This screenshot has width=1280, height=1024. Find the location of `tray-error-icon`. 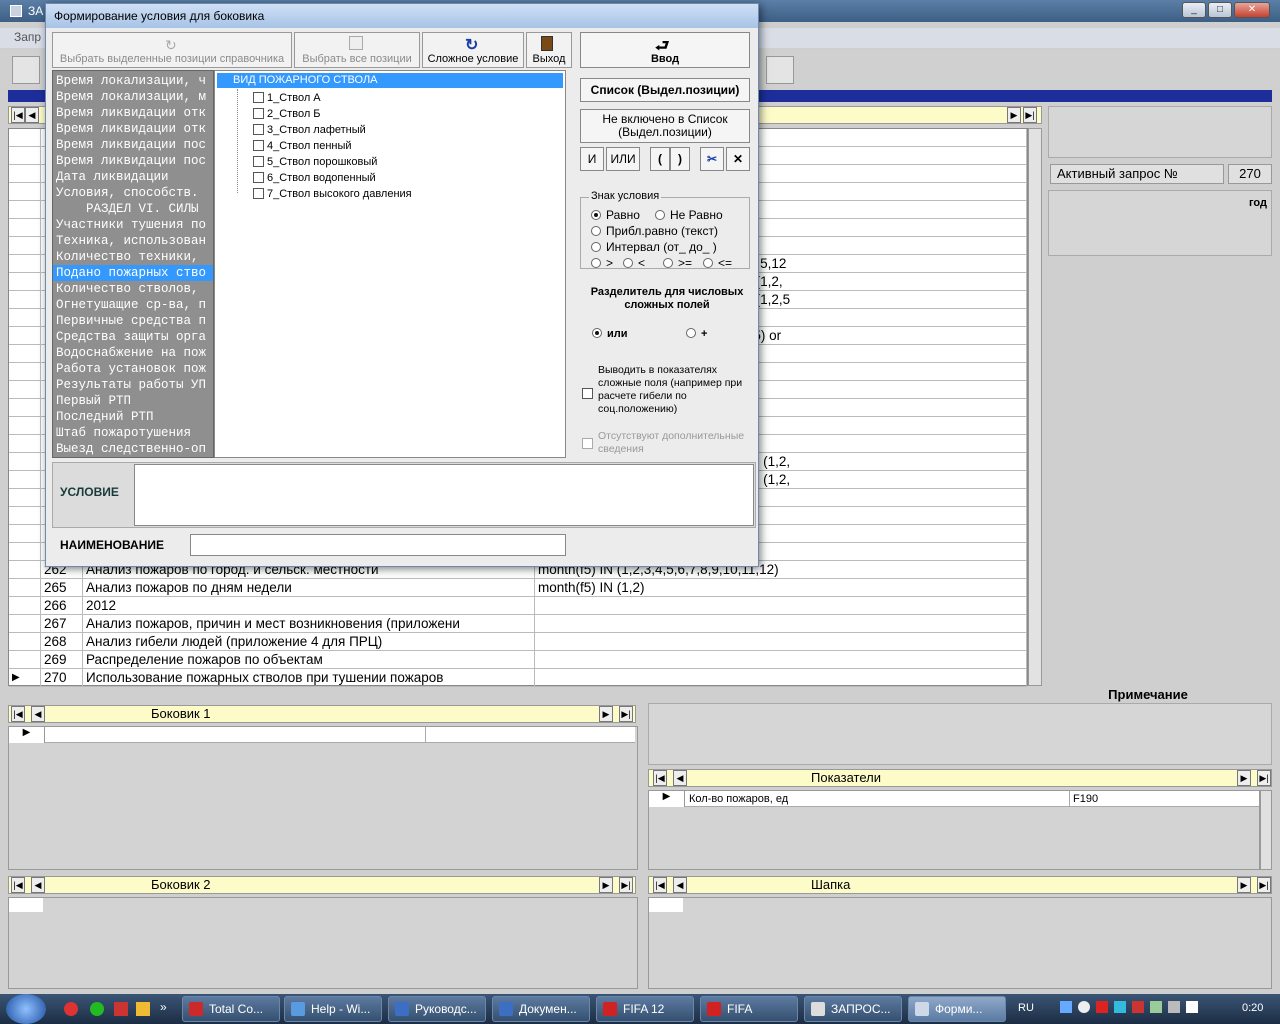

tray-error-icon is located at coordinates (1102, 1007).